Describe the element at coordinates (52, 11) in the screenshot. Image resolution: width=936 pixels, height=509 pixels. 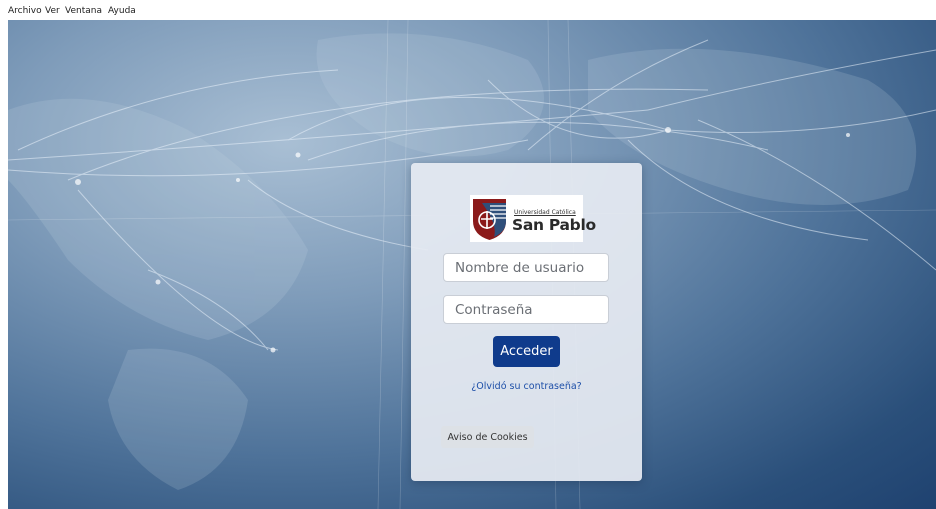
I see `menu-ver: Ver` at that location.